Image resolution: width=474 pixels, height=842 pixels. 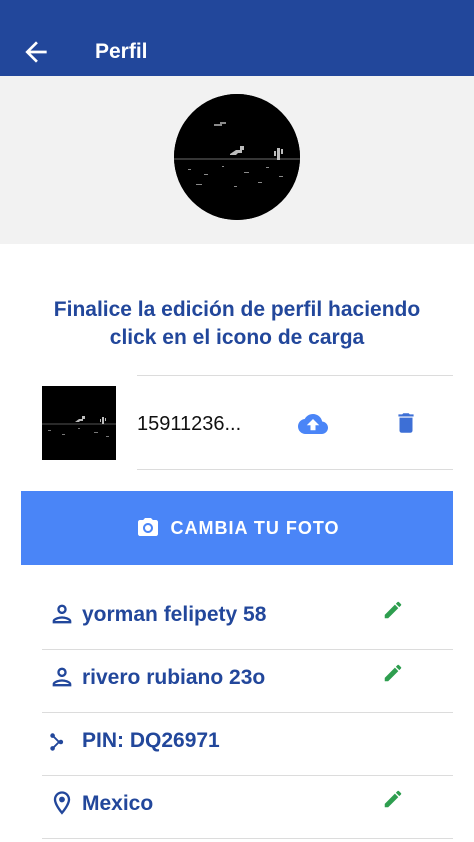 I want to click on file-thumbnail, so click(x=79, y=423).